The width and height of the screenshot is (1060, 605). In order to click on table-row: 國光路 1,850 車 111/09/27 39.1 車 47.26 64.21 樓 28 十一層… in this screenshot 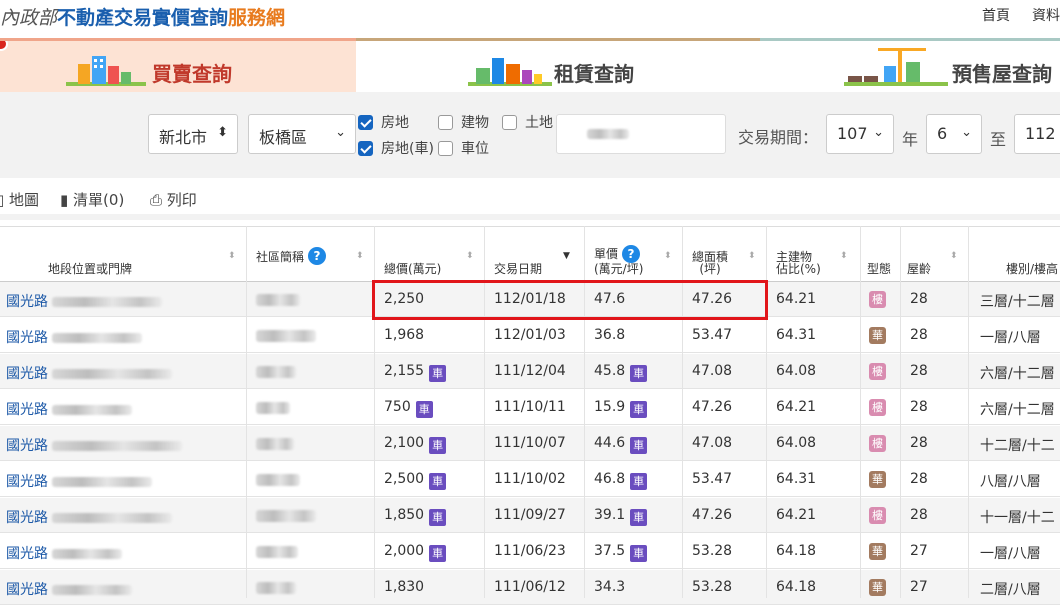, I will do `click(530, 515)`.